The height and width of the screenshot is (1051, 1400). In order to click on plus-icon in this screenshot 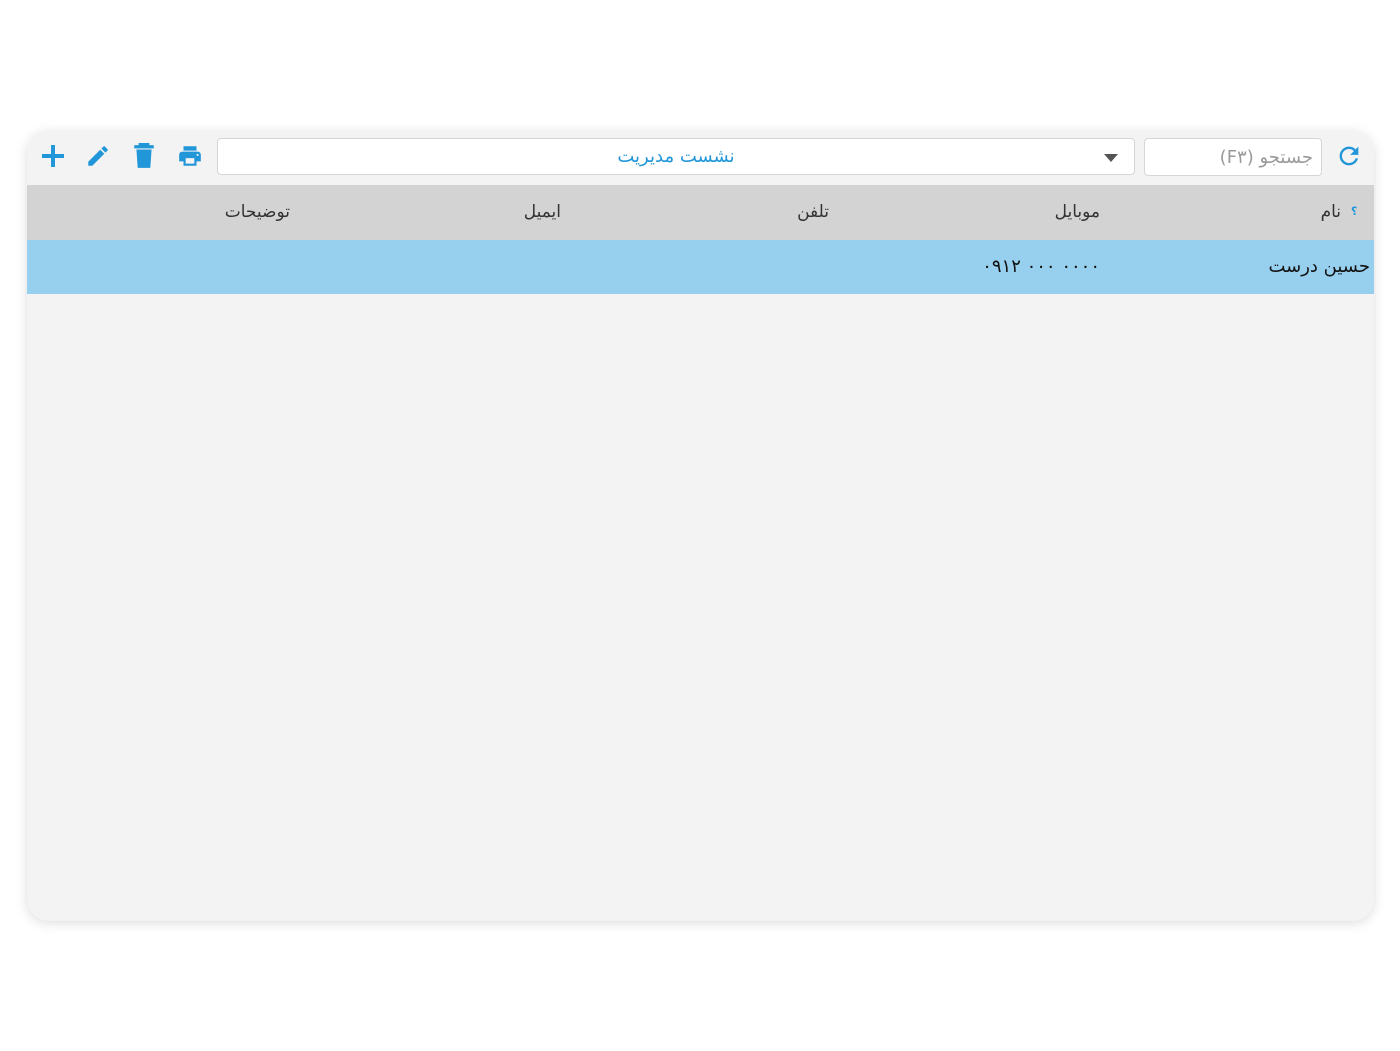, I will do `click(53, 156)`.